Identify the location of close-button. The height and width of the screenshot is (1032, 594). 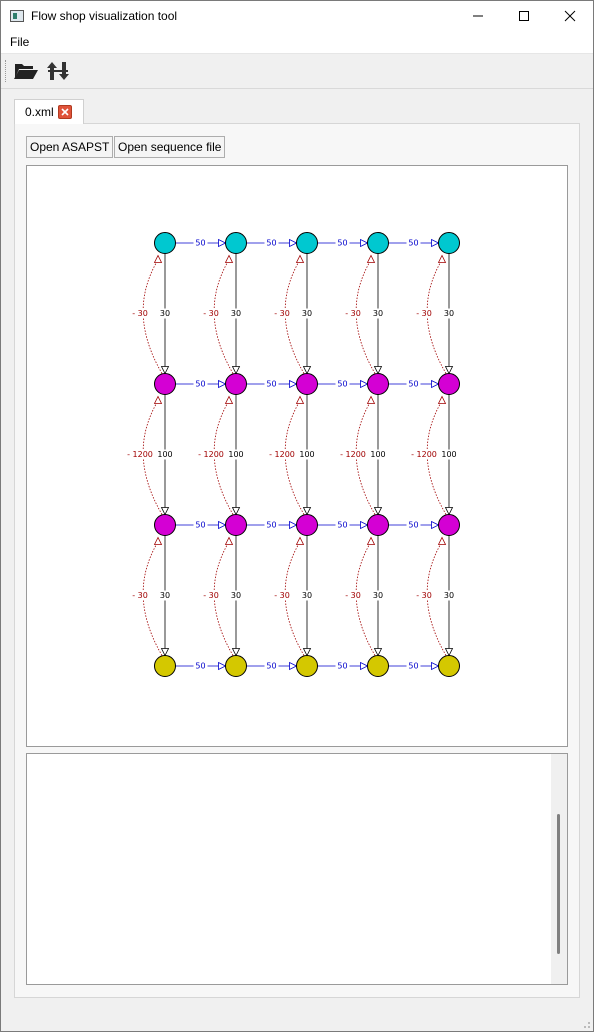
(570, 16).